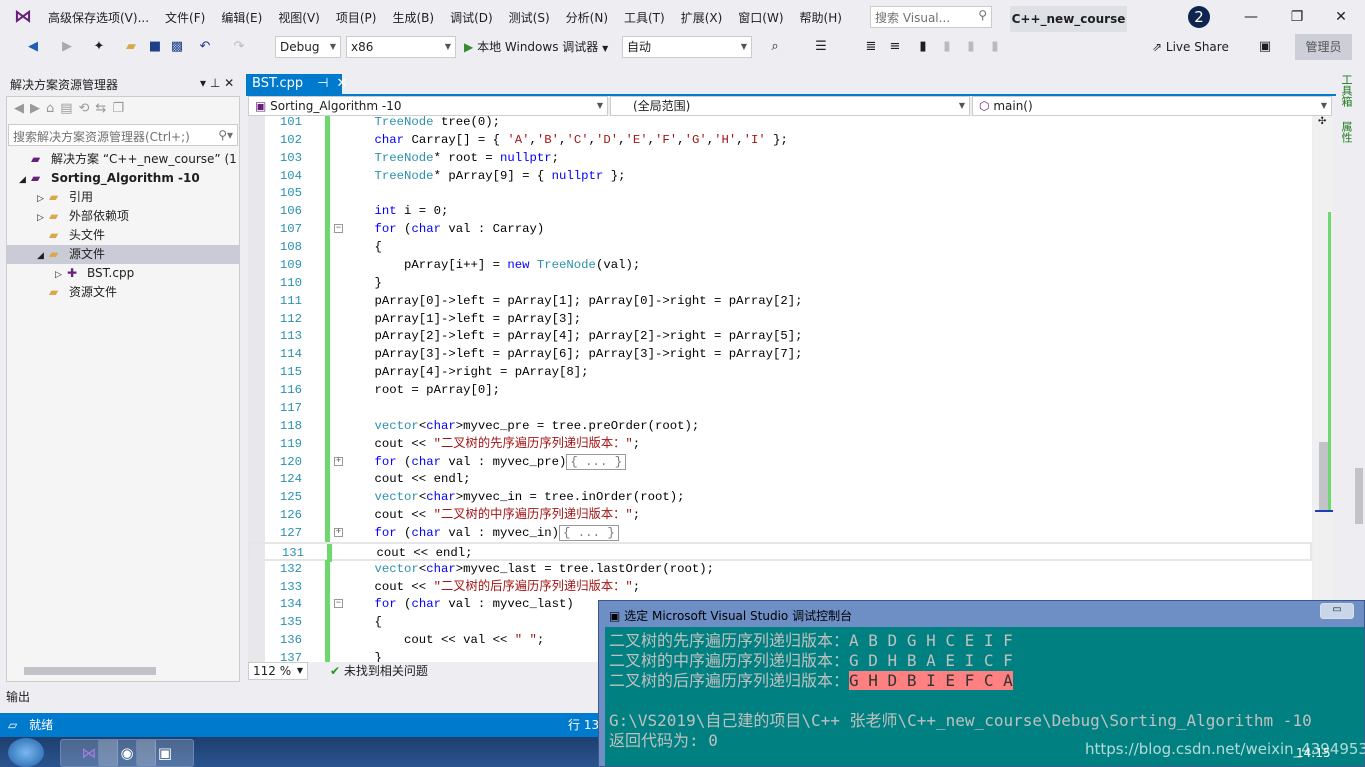 The width and height of the screenshot is (1365, 767). What do you see at coordinates (401, 47) in the screenshot?
I see `platform-select: x86 ▼` at bounding box center [401, 47].